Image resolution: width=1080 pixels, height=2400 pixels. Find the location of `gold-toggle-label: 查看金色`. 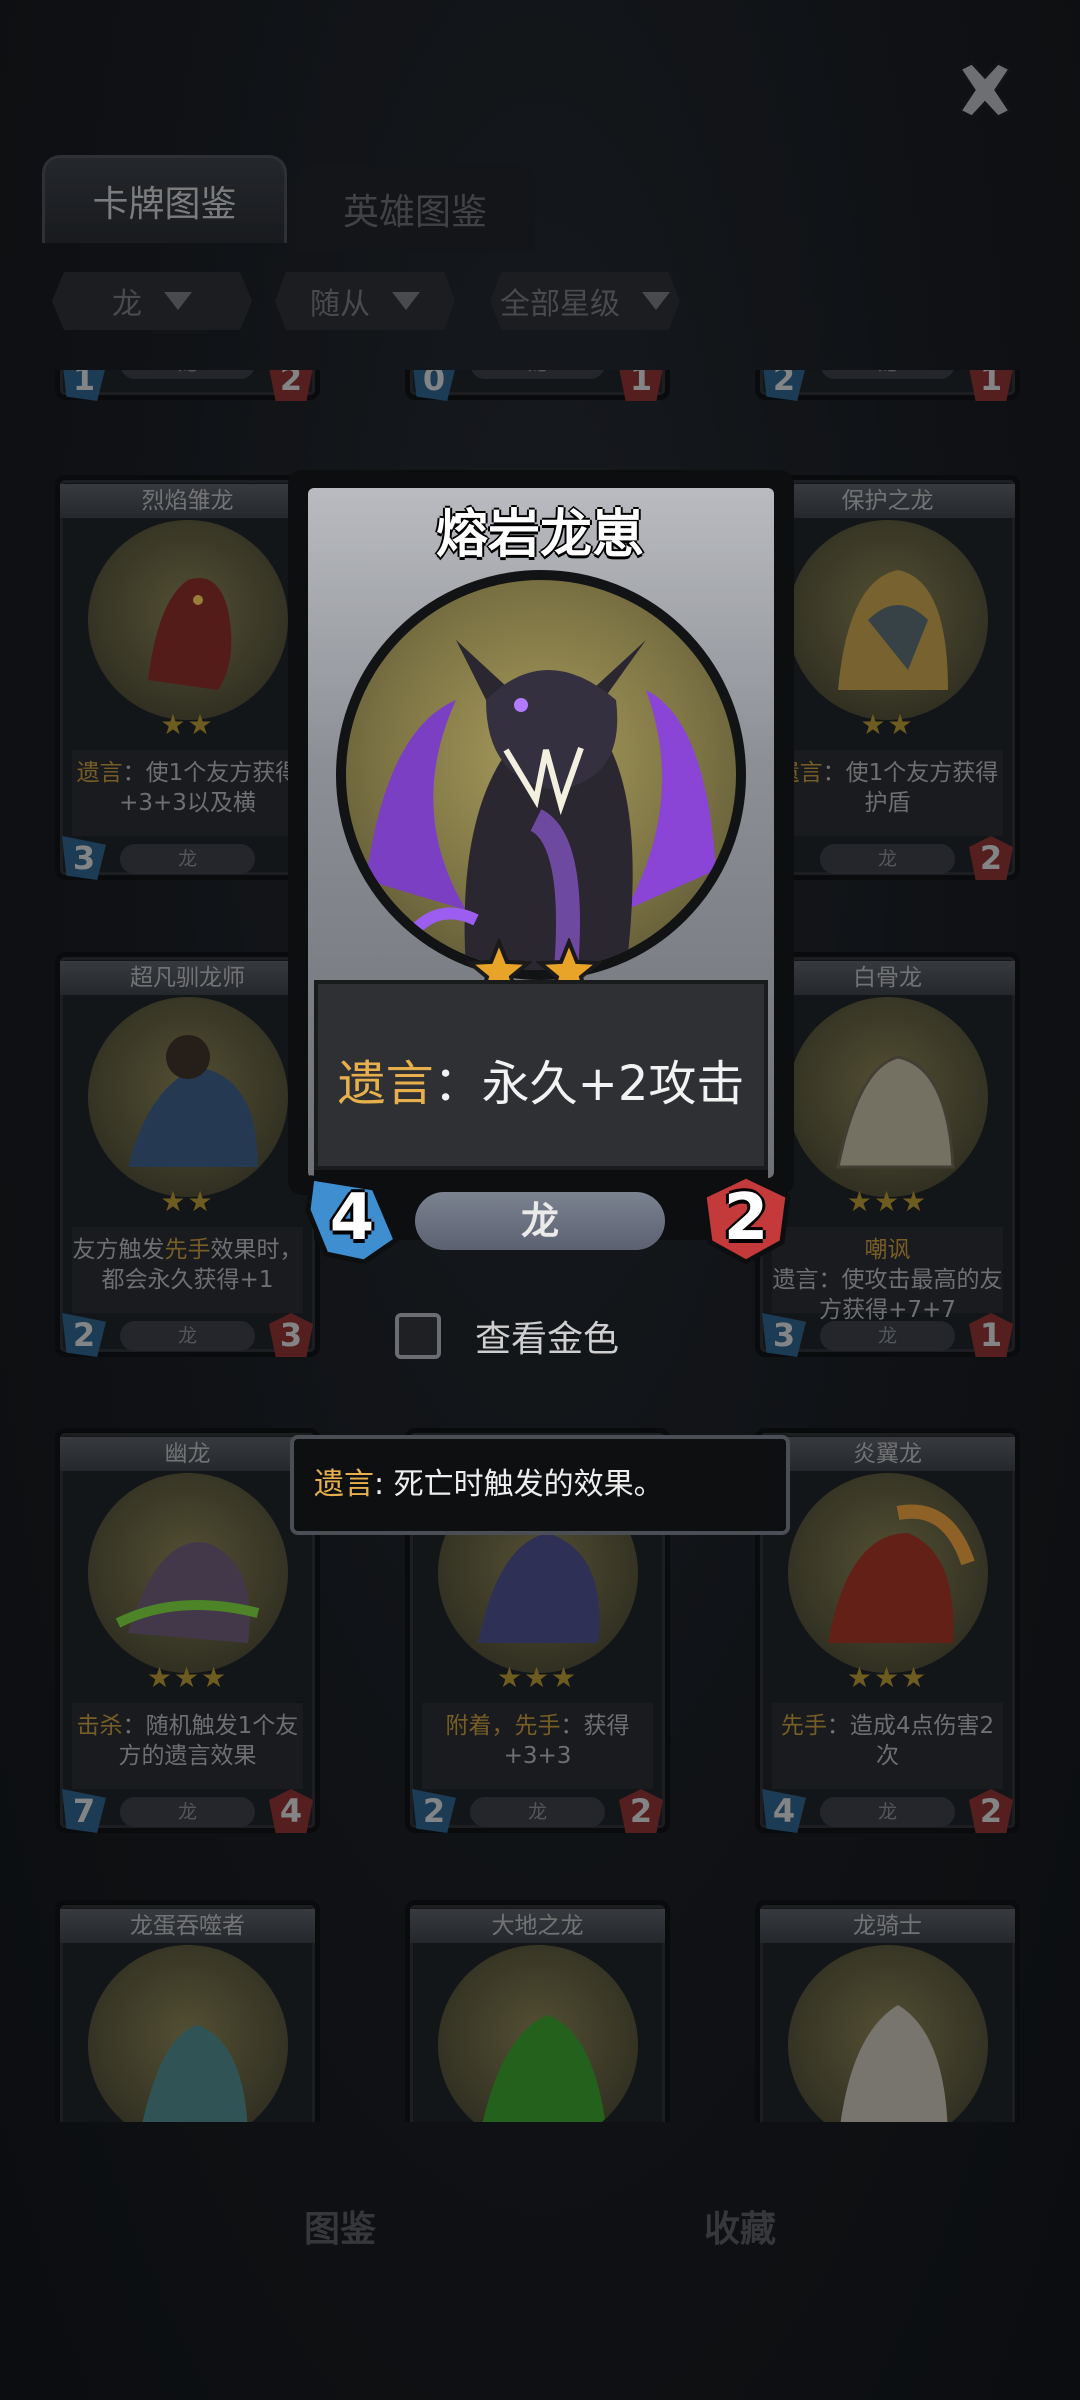

gold-toggle-label: 查看金色 is located at coordinates (547, 1339).